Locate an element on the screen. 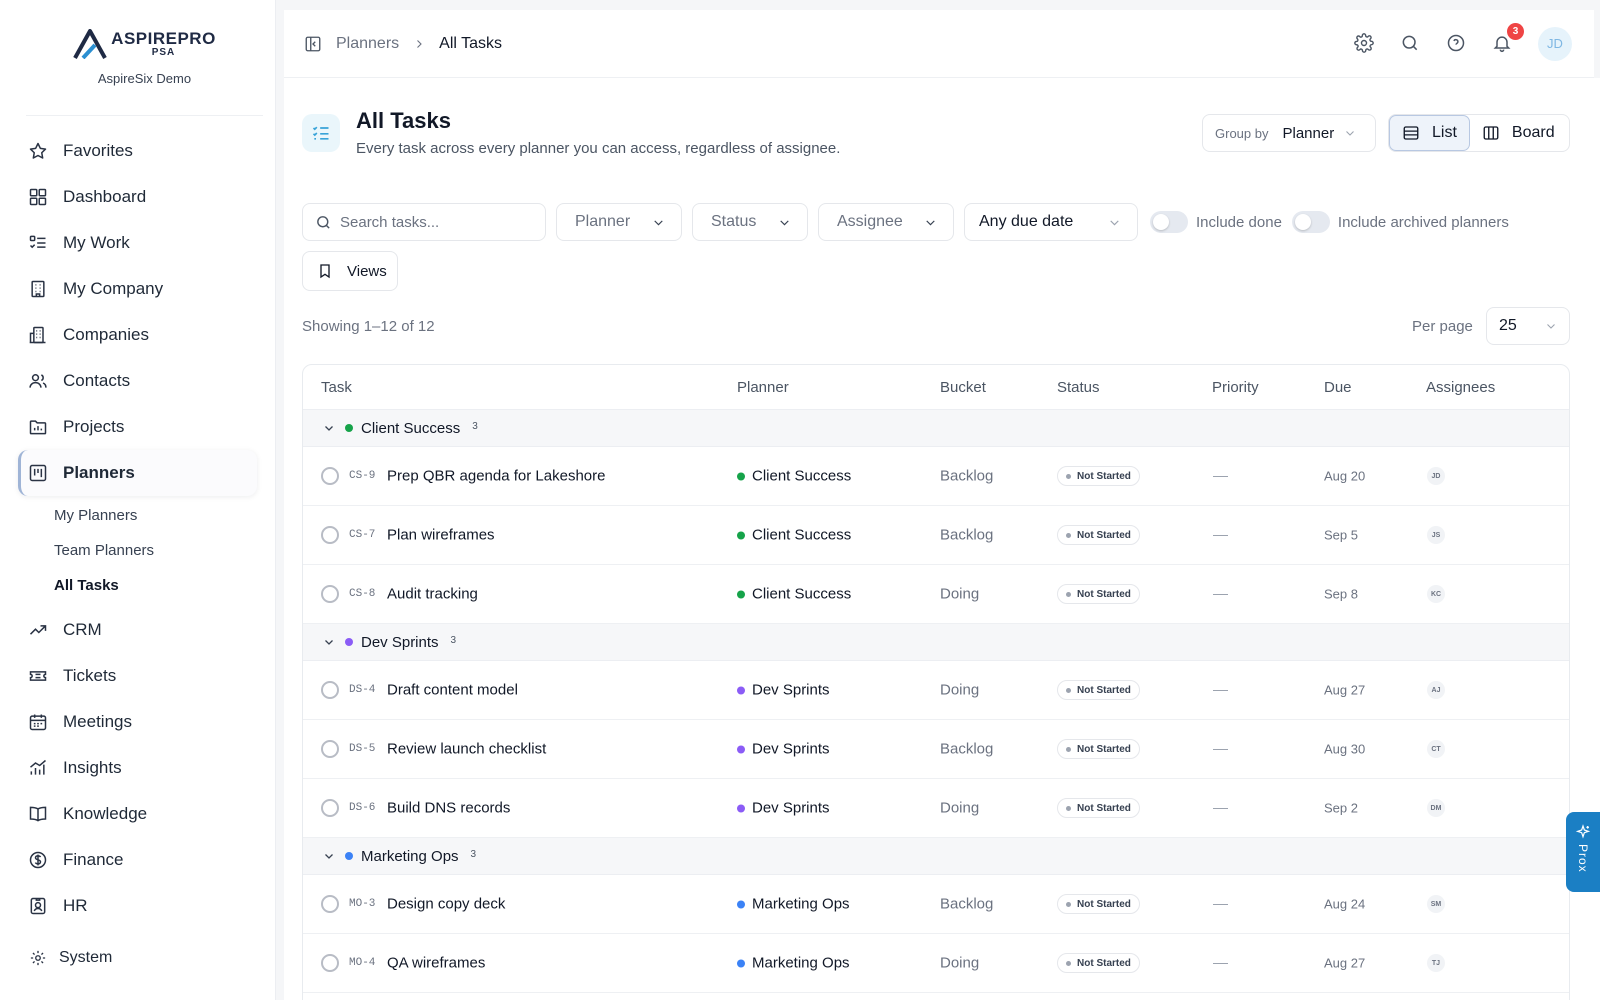  assignee-avatar: TJ is located at coordinates (1436, 963).